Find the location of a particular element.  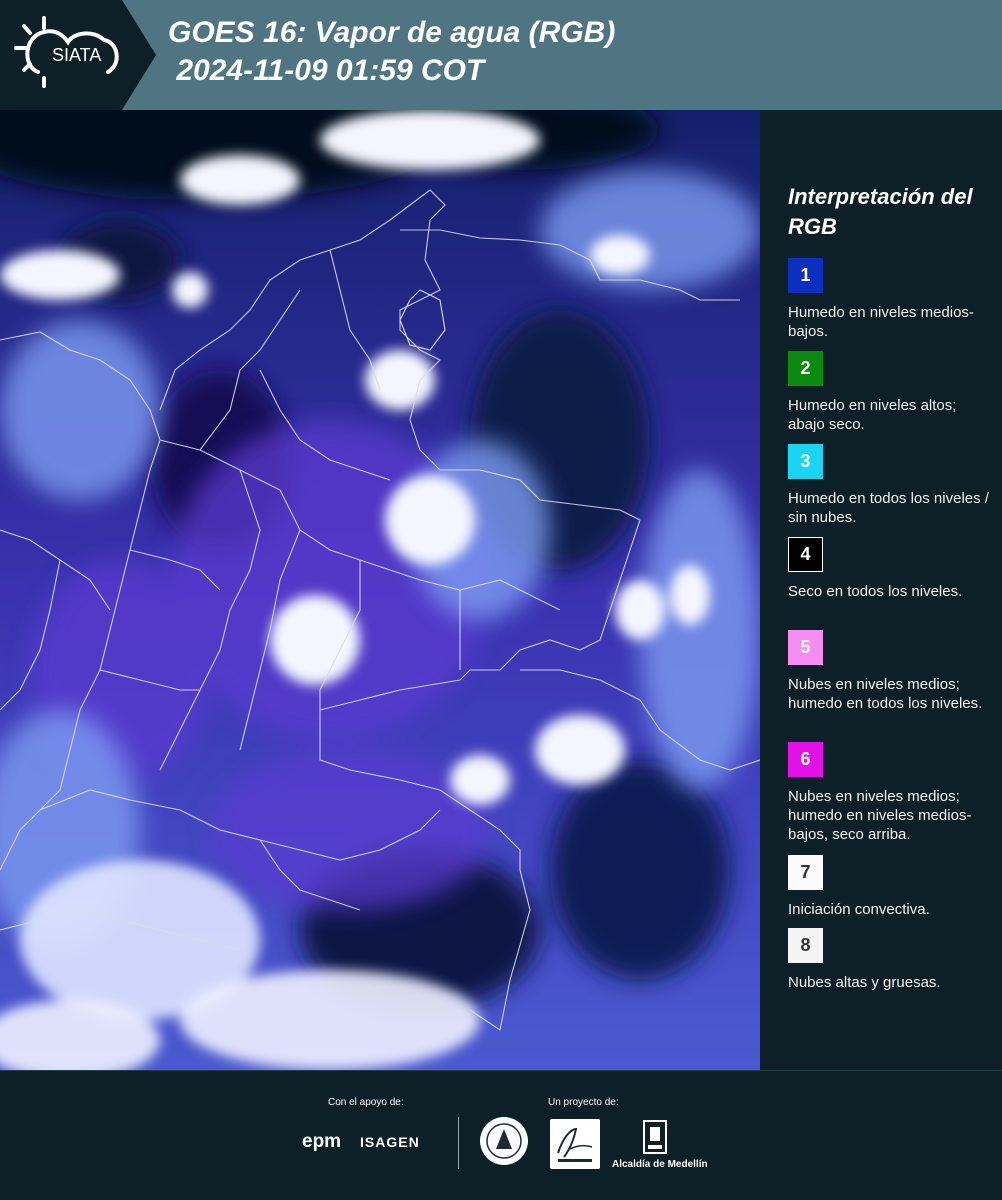

legend-swatch-4: 4 is located at coordinates (805, 554).